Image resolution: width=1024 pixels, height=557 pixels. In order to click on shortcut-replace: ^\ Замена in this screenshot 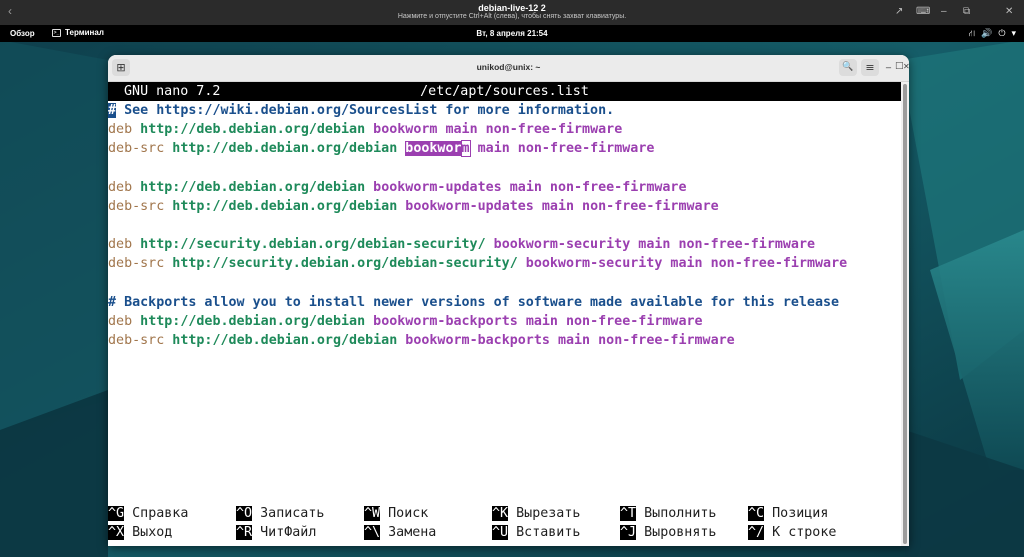, I will do `click(400, 532)`.